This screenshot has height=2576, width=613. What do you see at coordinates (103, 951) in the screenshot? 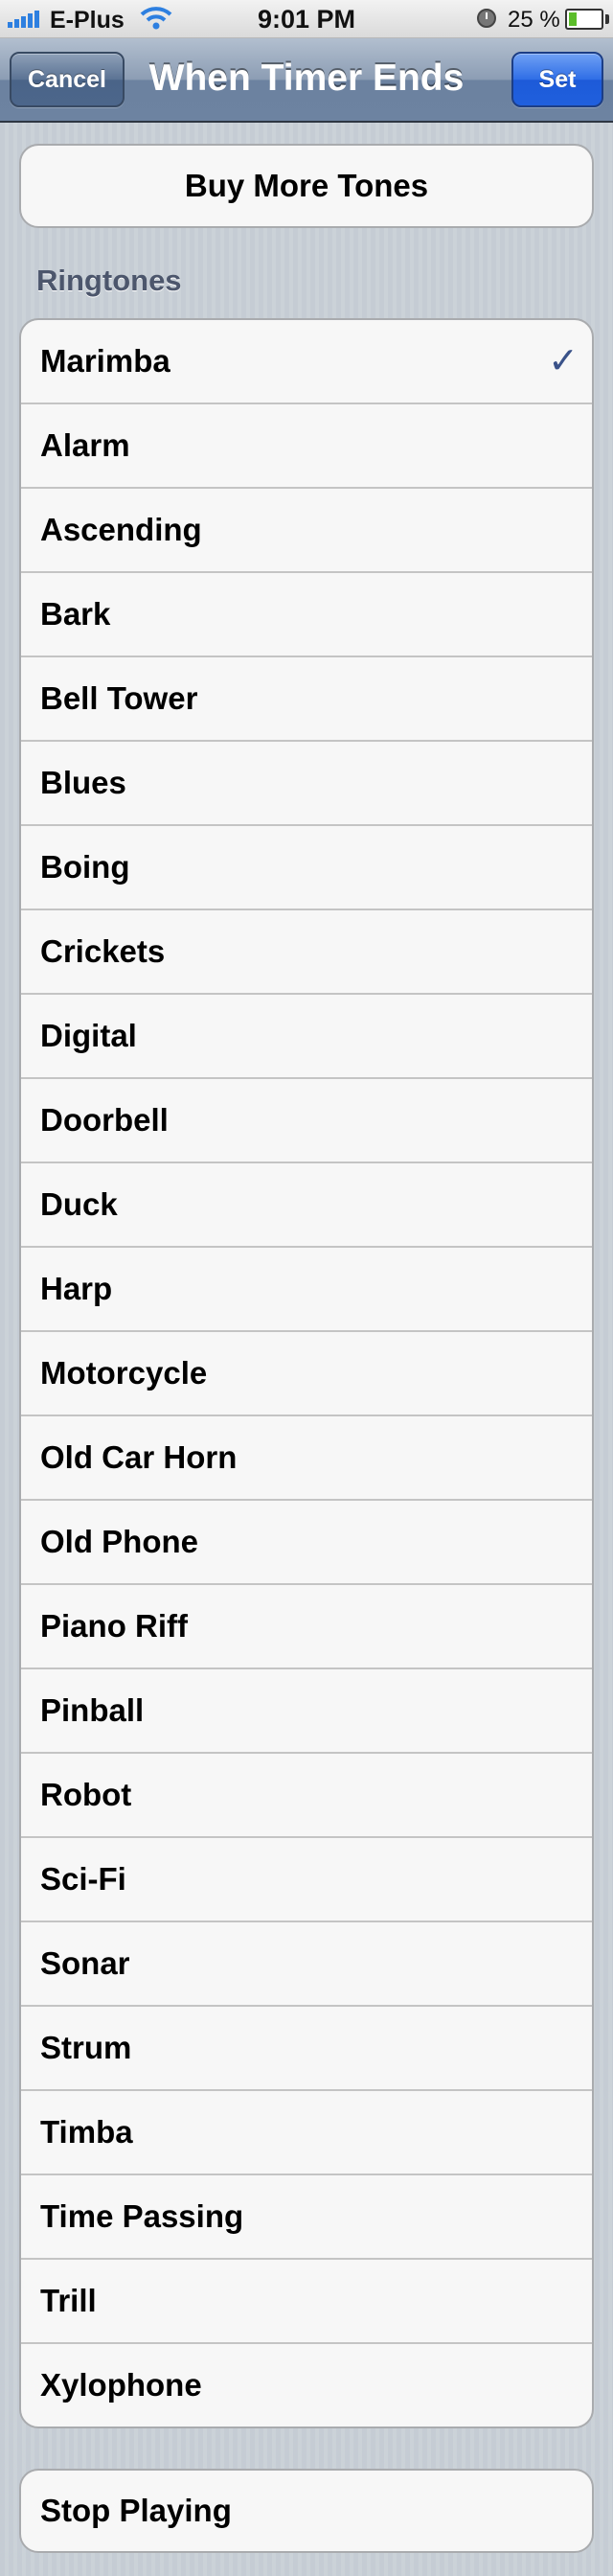
I see `ringtone-label: Crickets` at bounding box center [103, 951].